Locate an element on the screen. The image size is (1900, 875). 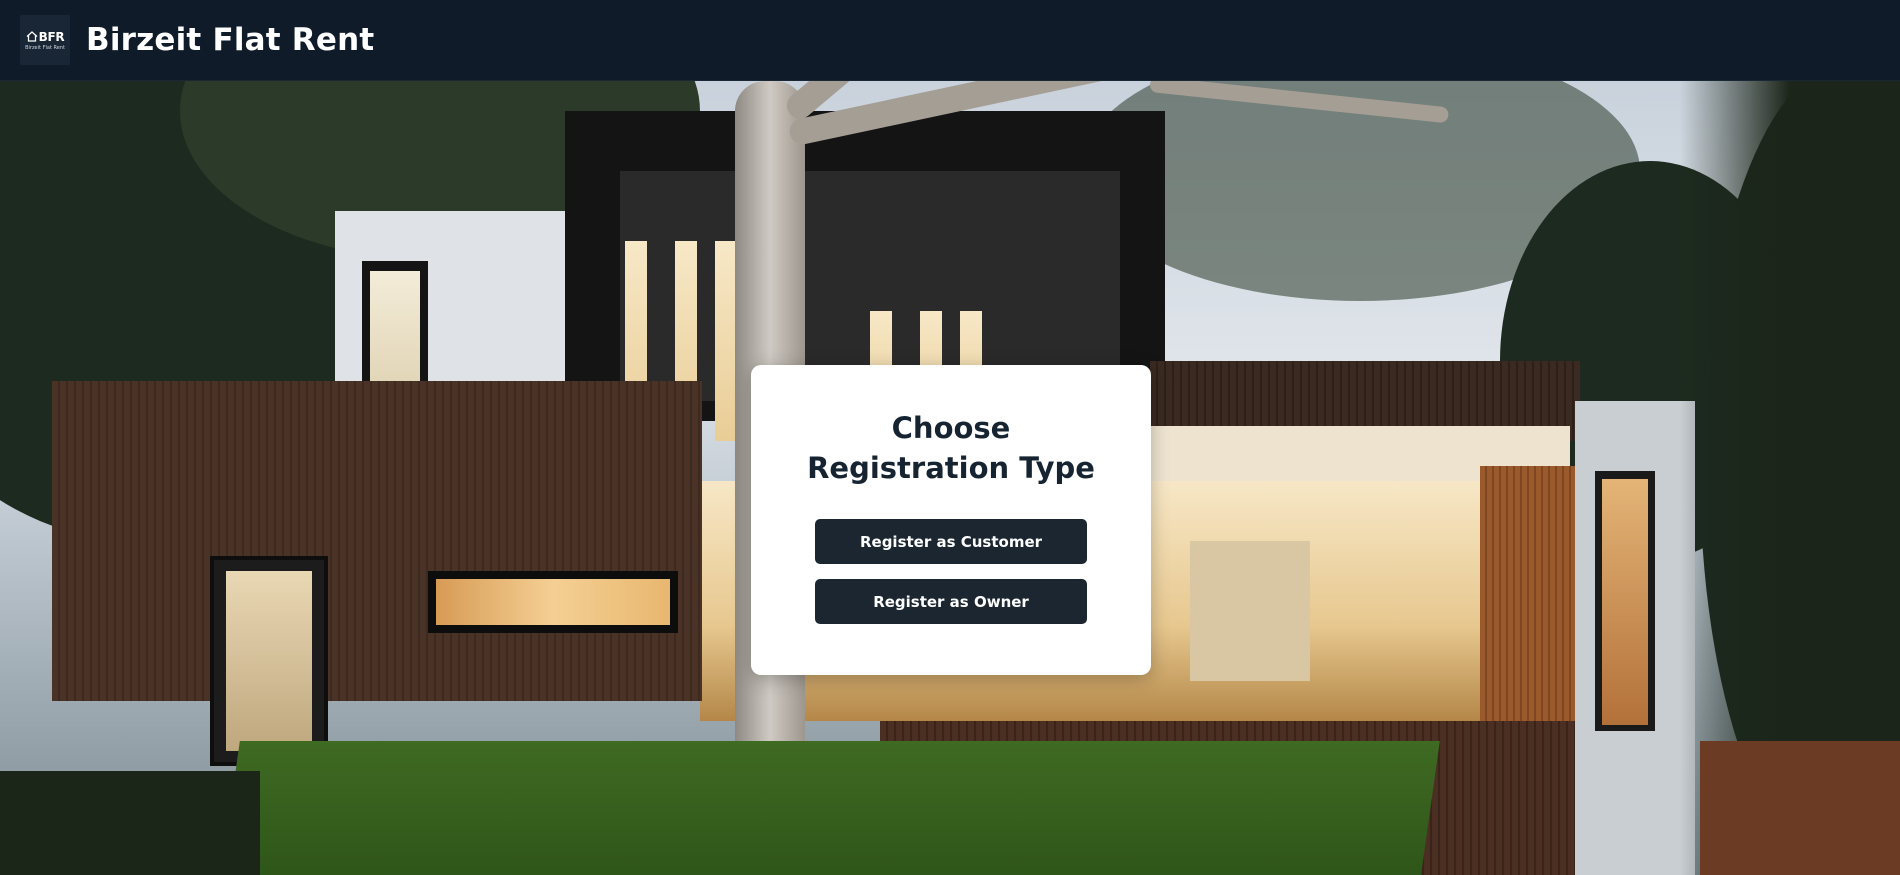
register-customer-button: Register as Customer is located at coordinates (951, 541).